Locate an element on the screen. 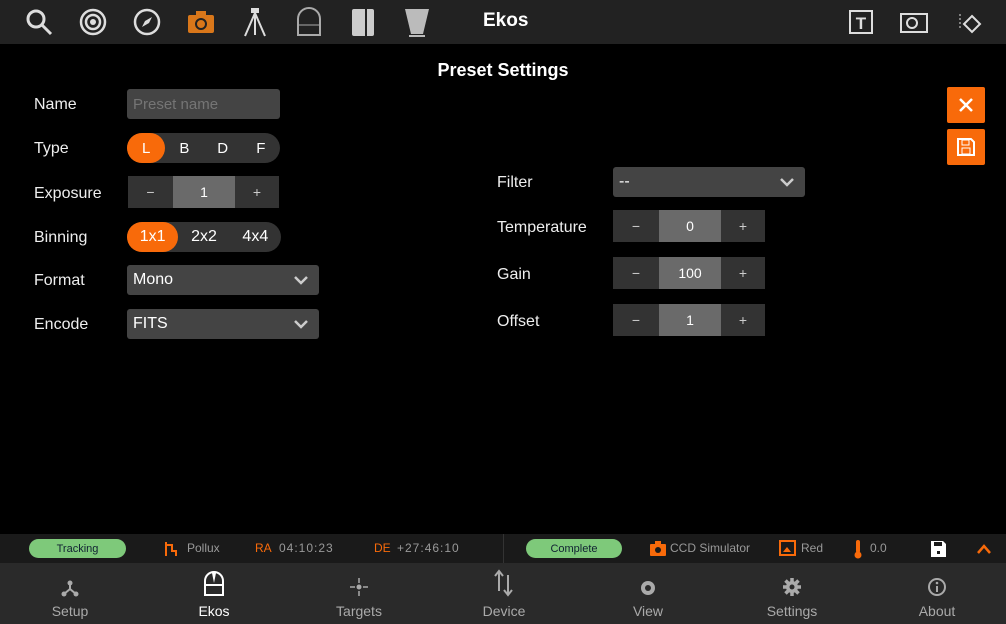  divider is located at coordinates (503, 548).